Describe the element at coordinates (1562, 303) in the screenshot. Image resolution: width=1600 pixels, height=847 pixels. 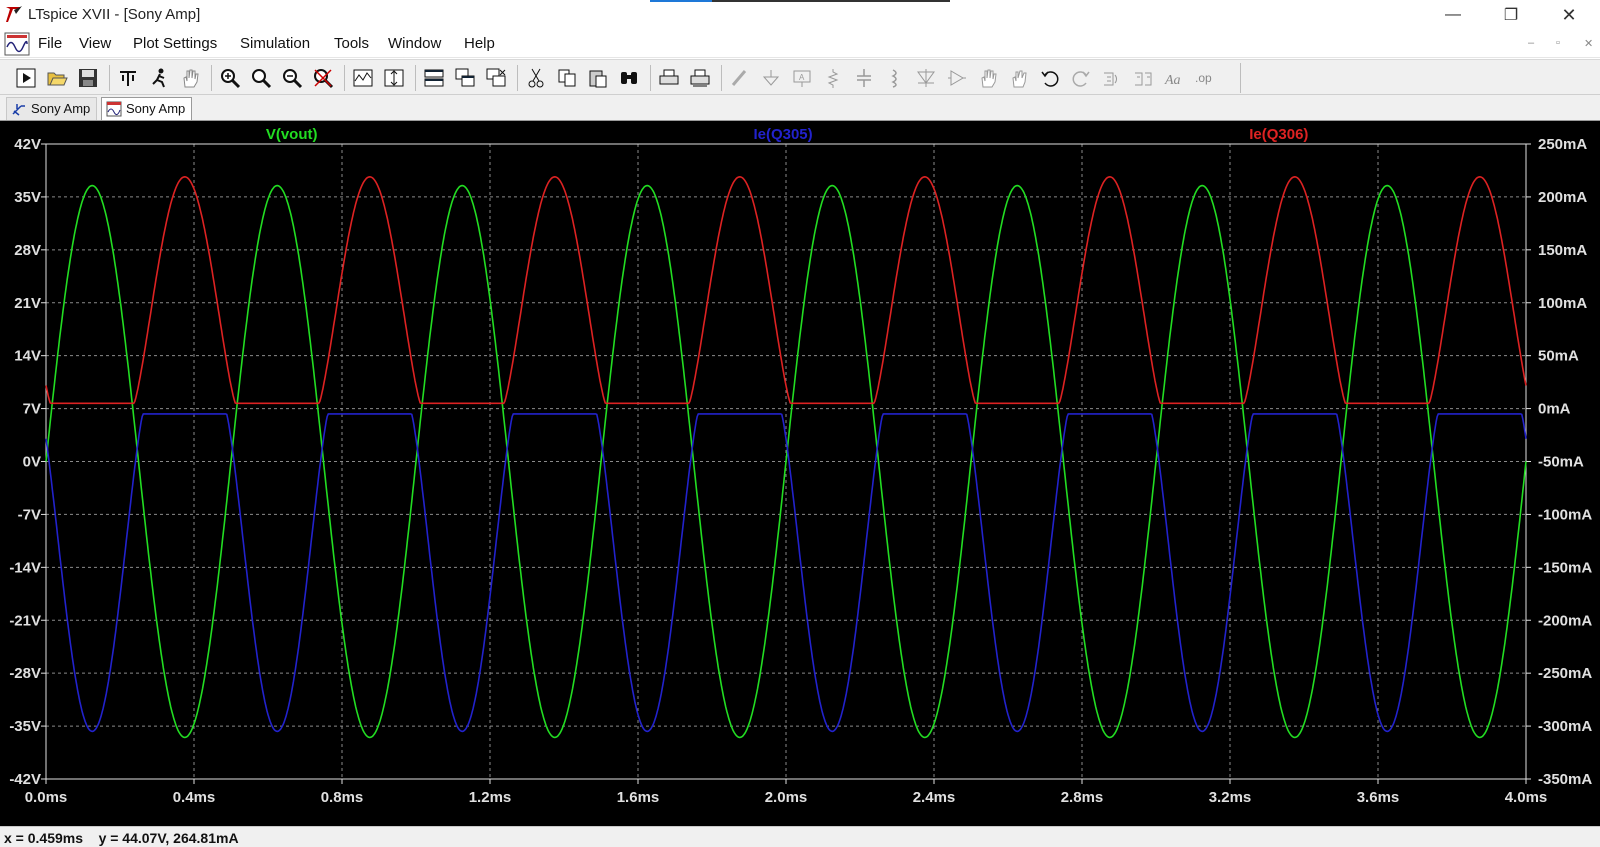
I see `y-right-tick-label: 100mA` at that location.